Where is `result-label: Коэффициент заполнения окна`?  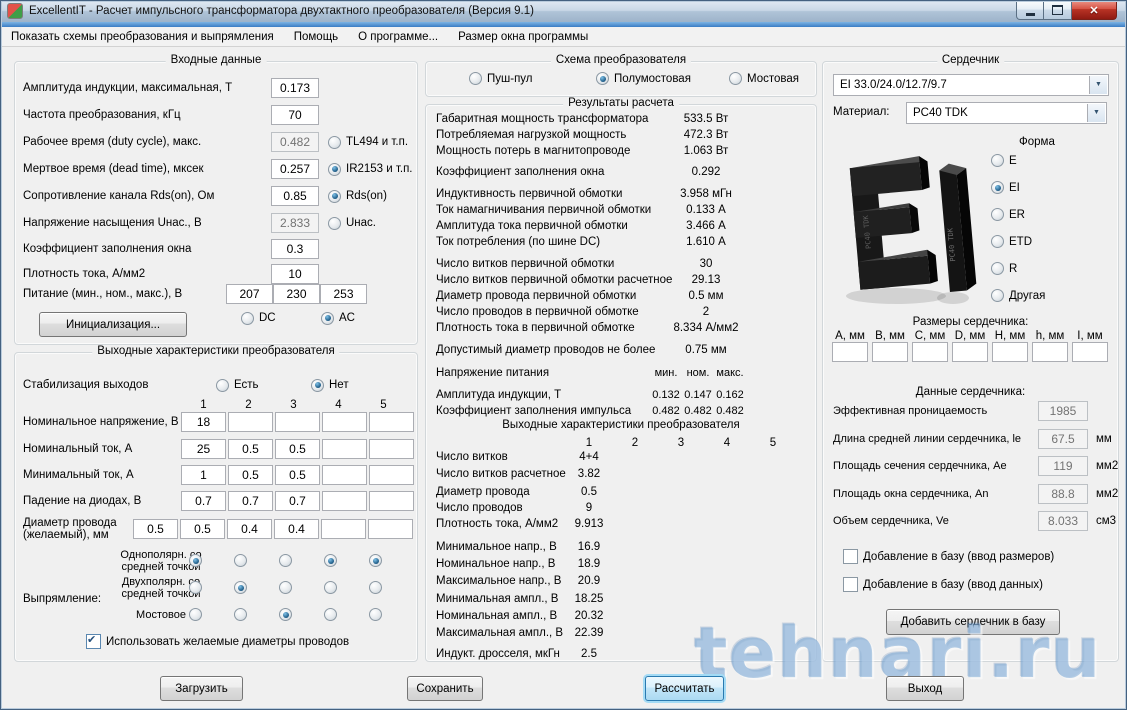 result-label: Коэффициент заполнения окна is located at coordinates (520, 172).